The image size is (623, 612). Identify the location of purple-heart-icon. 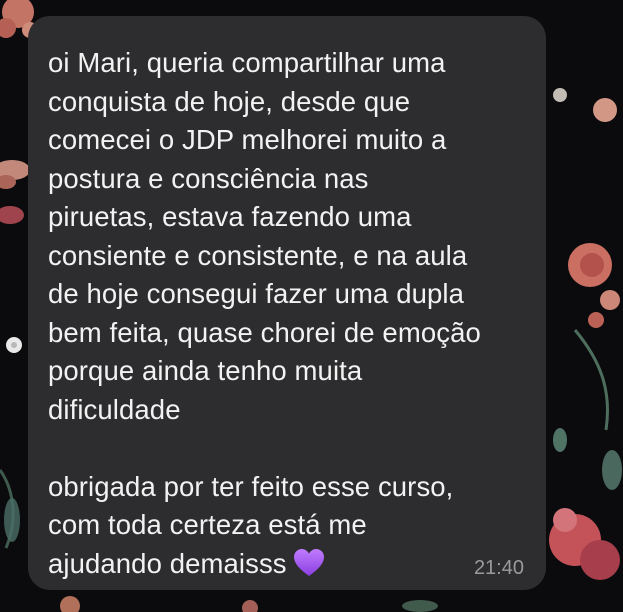
(309, 563).